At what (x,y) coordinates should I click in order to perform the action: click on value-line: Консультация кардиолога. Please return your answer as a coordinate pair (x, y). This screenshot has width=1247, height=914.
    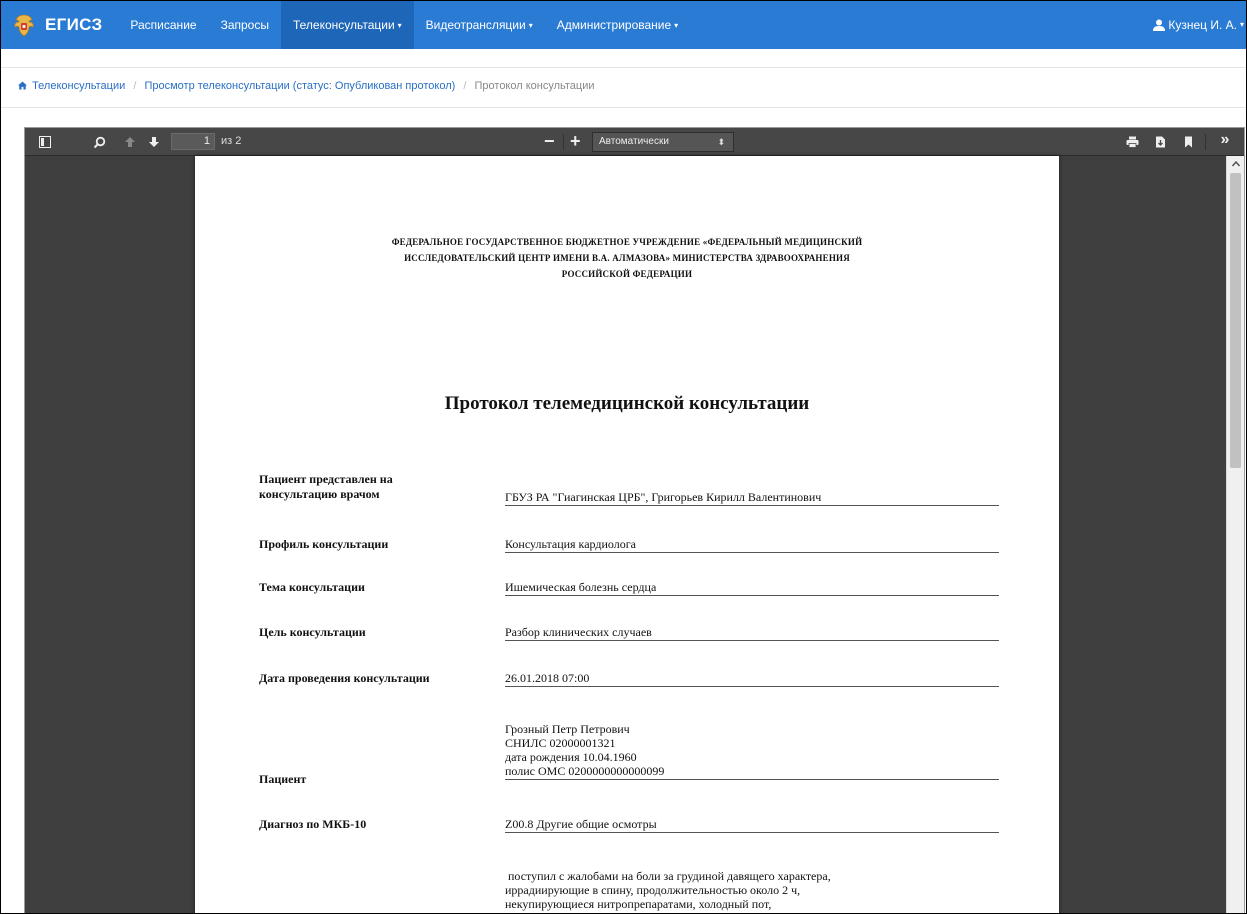
    Looking at the image, I should click on (570, 544).